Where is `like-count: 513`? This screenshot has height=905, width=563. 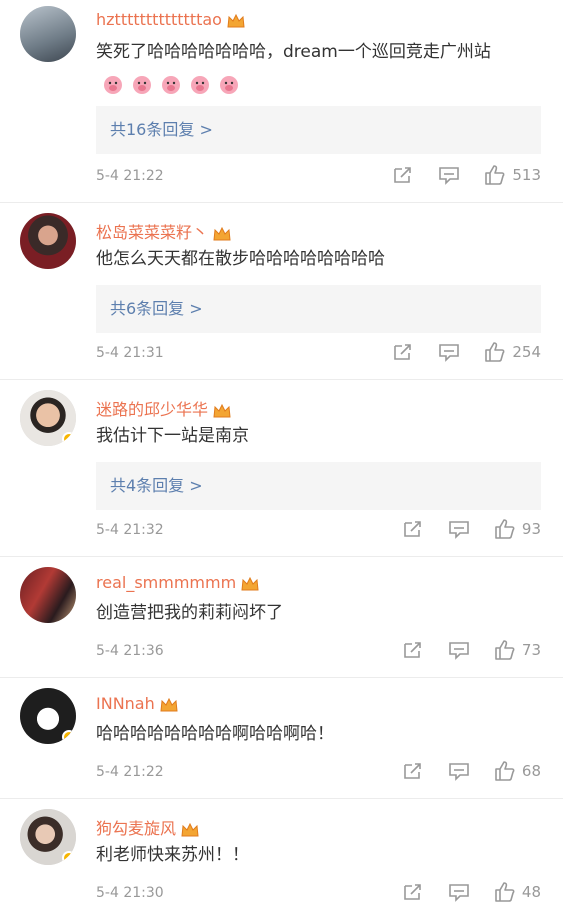
like-count: 513 is located at coordinates (526, 175).